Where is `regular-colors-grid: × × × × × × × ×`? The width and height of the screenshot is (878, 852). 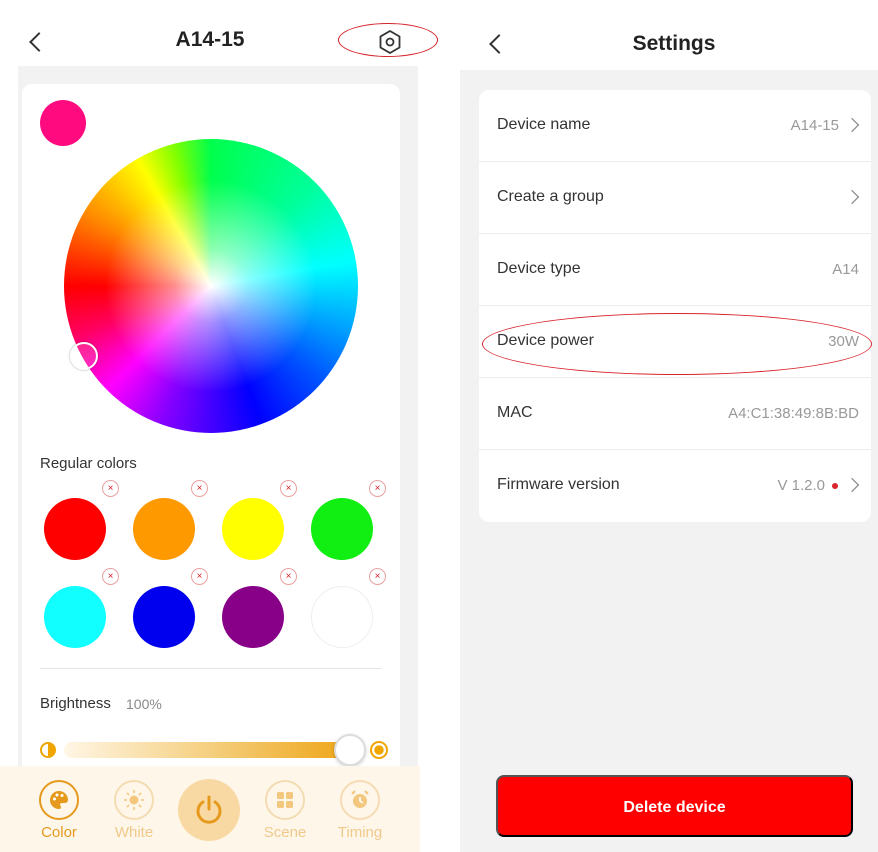
regular-colors-grid: × × × × × × × × is located at coordinates (215, 570).